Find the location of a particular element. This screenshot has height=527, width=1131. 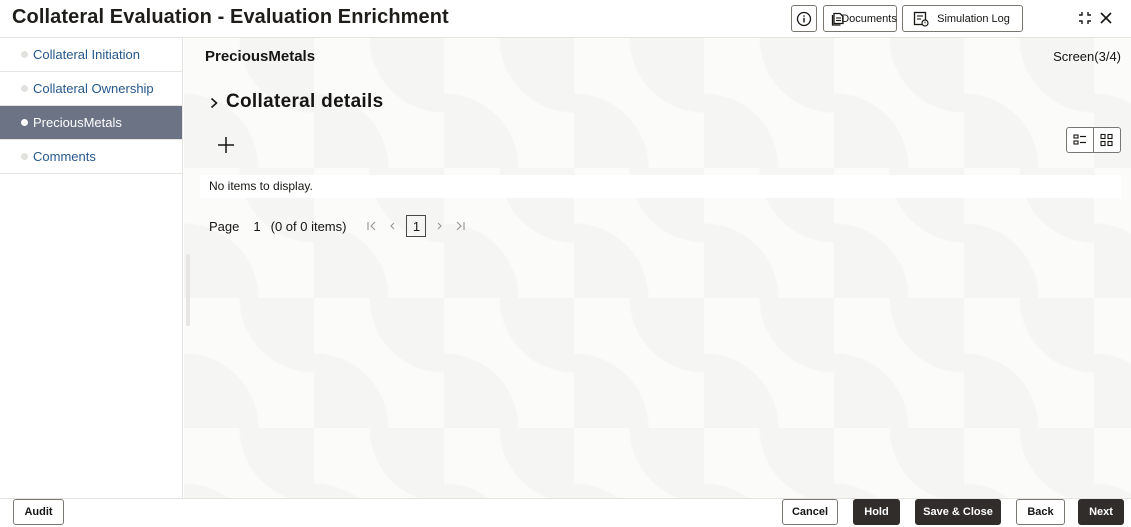

sidebar-item-label: Collateral Ownership is located at coordinates (93, 88).